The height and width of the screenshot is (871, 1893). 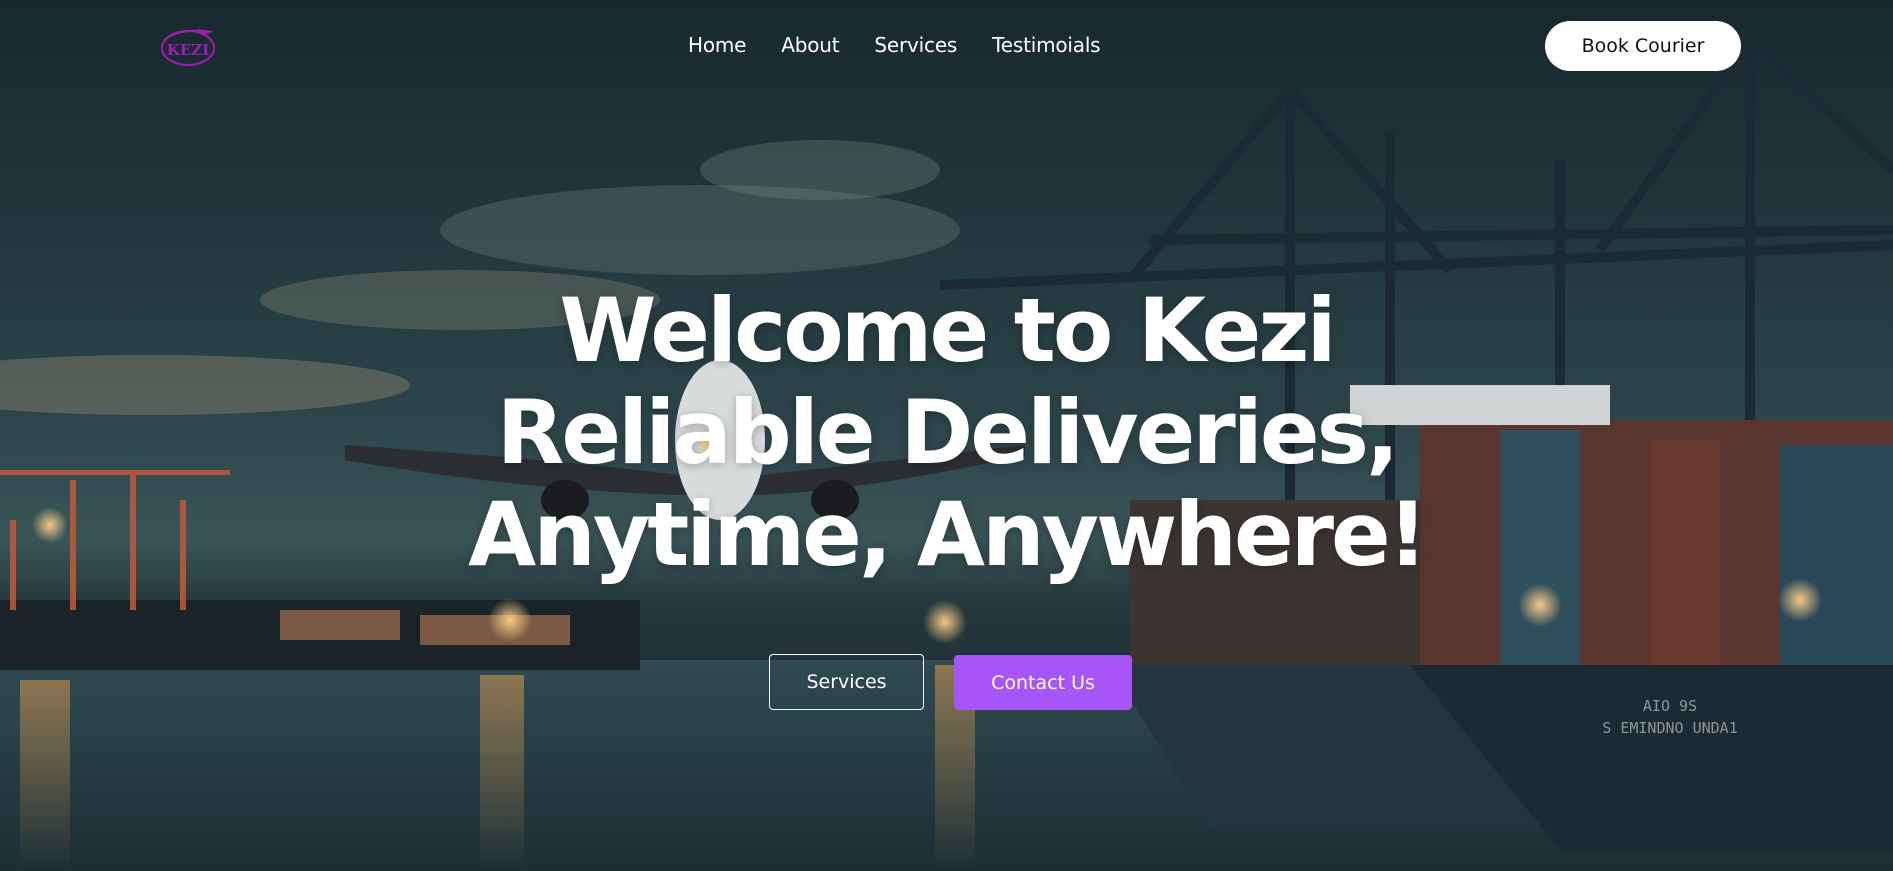 I want to click on nav-link-testimonials: Testimoials, so click(x=1046, y=45).